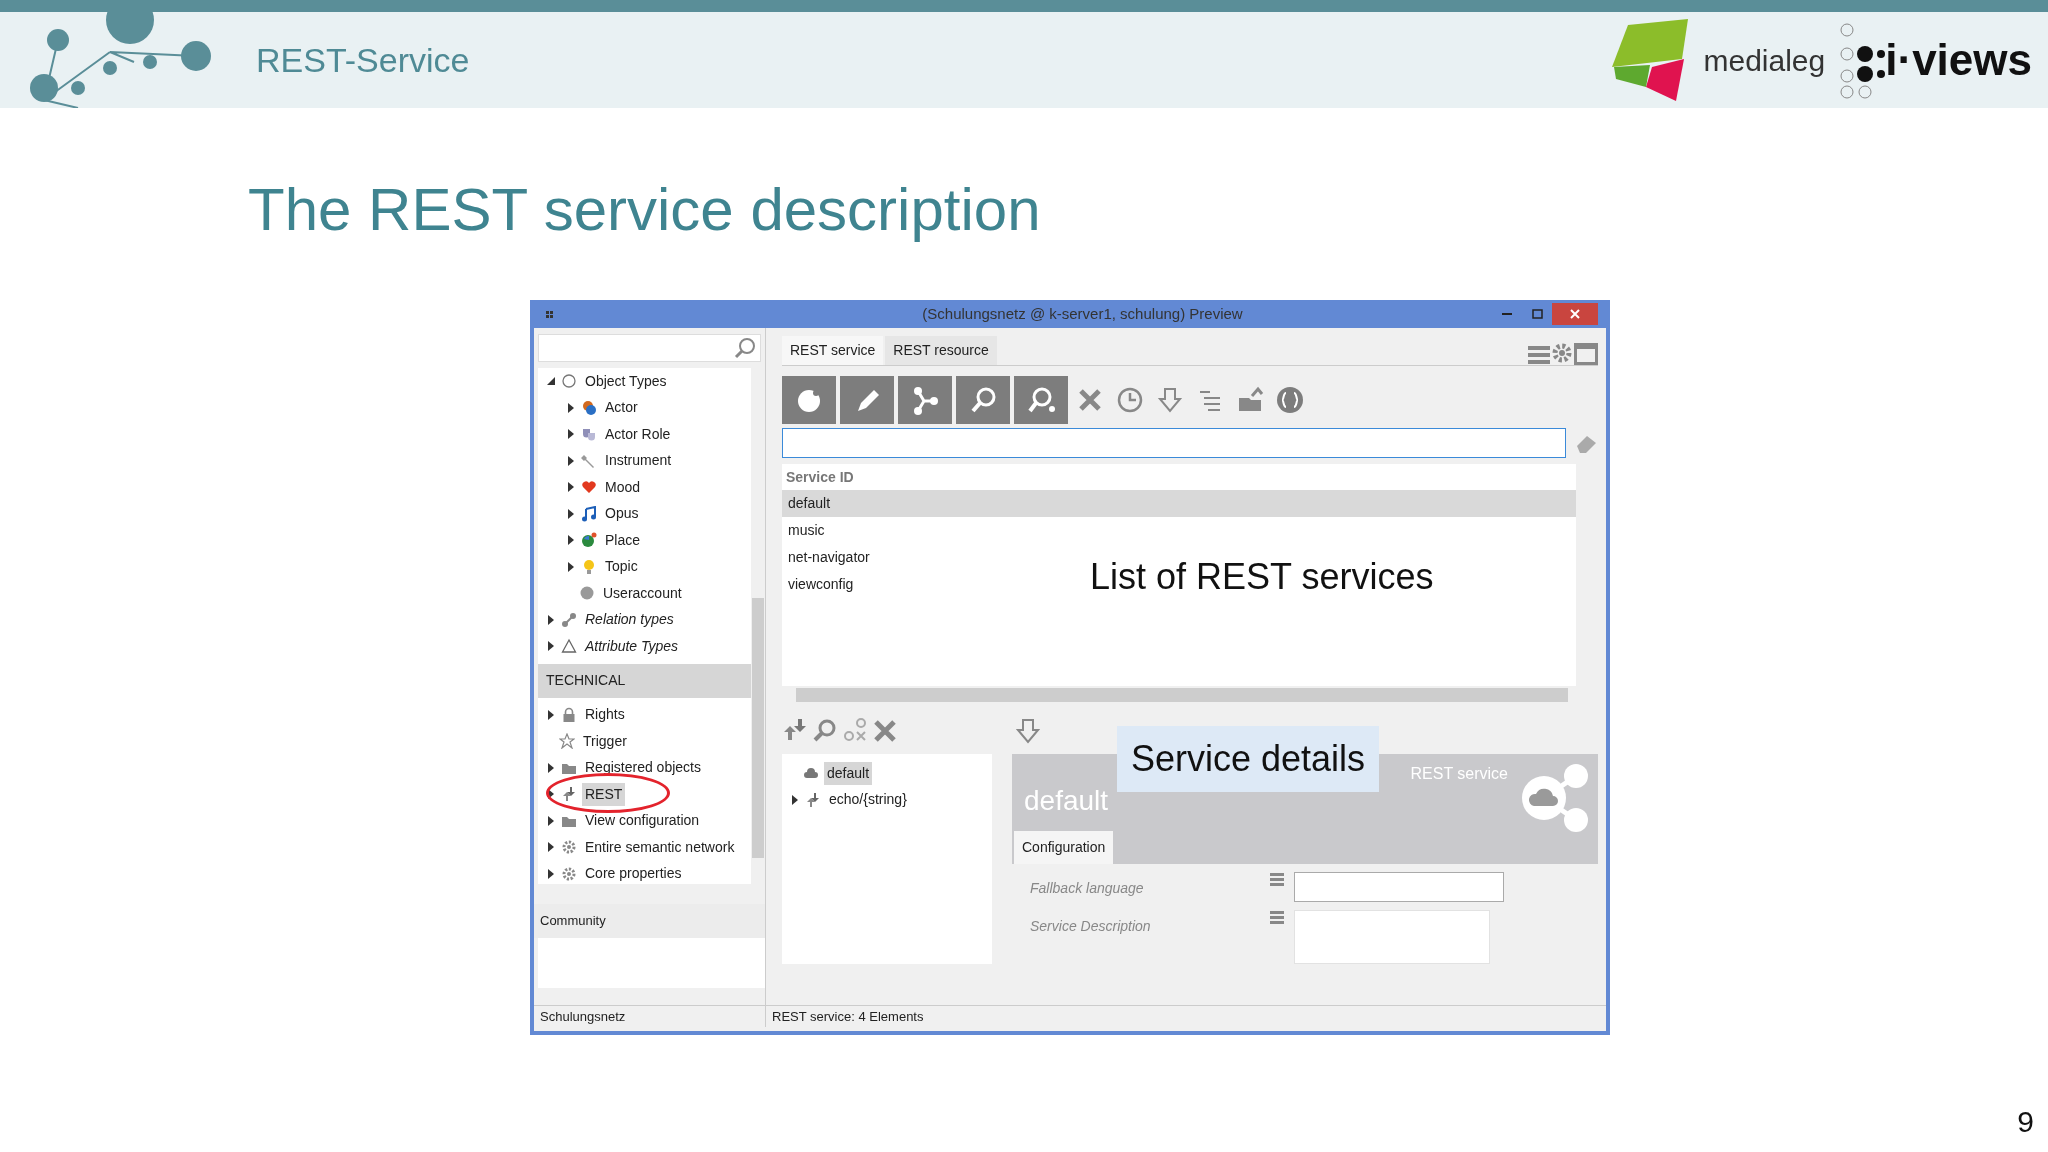  What do you see at coordinates (1091, 926) in the screenshot?
I see `field-label: Service Description` at bounding box center [1091, 926].